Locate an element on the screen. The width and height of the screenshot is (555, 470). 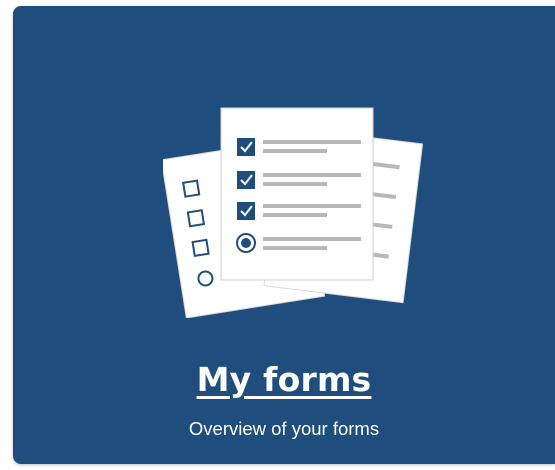
front-sheet is located at coordinates (297, 194).